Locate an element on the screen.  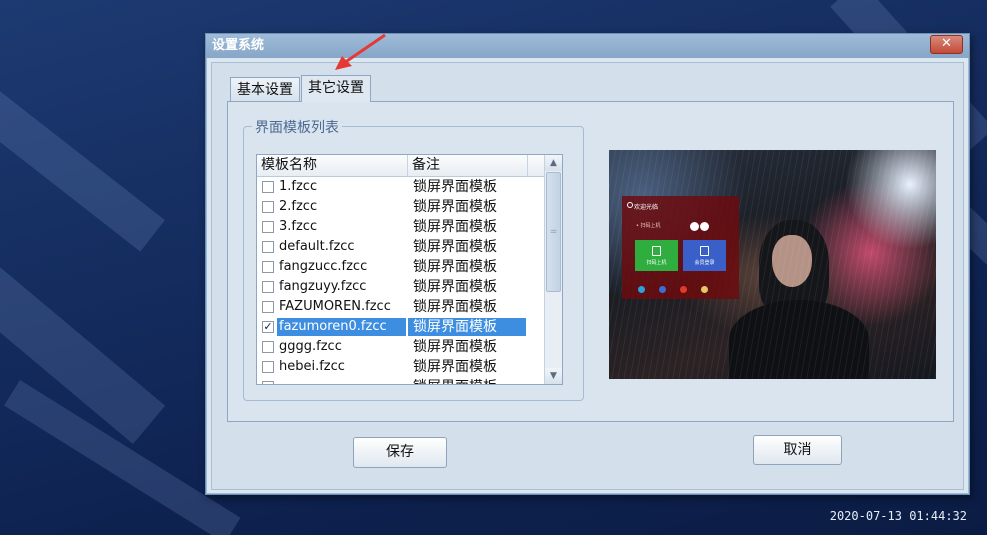
list-row: 1.fzcc 锁屏界面模板 is located at coordinates (401, 187).